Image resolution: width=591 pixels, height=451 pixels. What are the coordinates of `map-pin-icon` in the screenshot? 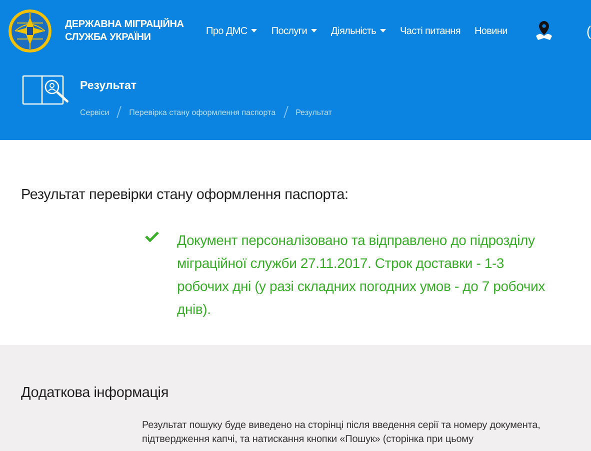 It's located at (544, 31).